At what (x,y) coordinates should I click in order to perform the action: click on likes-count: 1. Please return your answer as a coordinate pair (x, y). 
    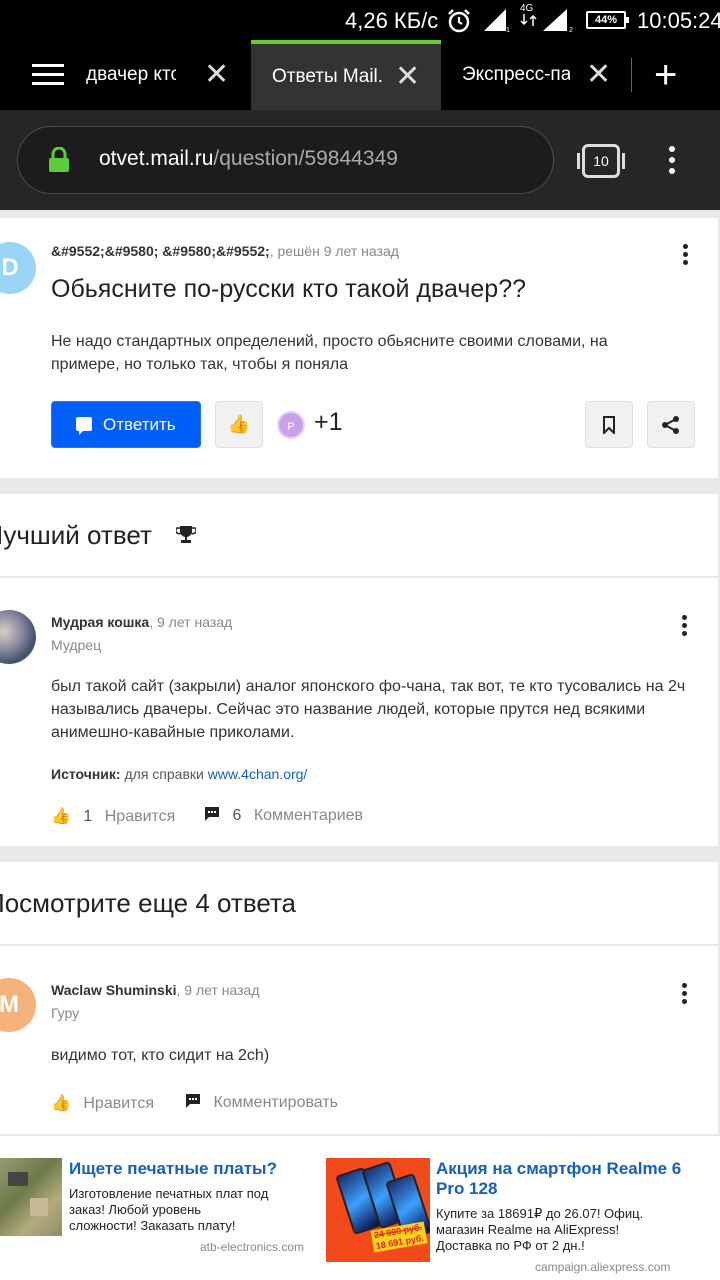
    Looking at the image, I should click on (88, 816).